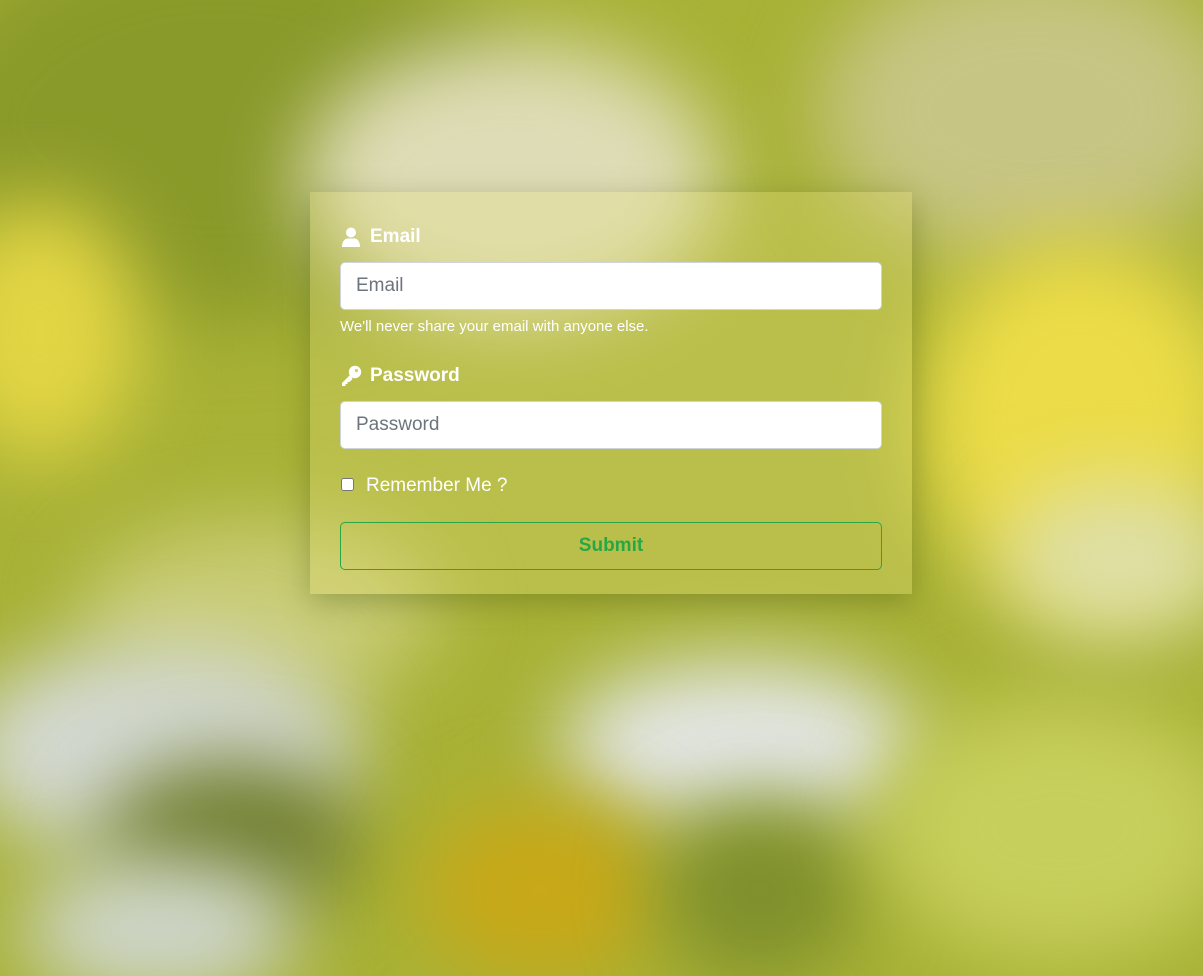 The image size is (1203, 976). Describe the element at coordinates (611, 546) in the screenshot. I see `submit-button: Submit` at that location.